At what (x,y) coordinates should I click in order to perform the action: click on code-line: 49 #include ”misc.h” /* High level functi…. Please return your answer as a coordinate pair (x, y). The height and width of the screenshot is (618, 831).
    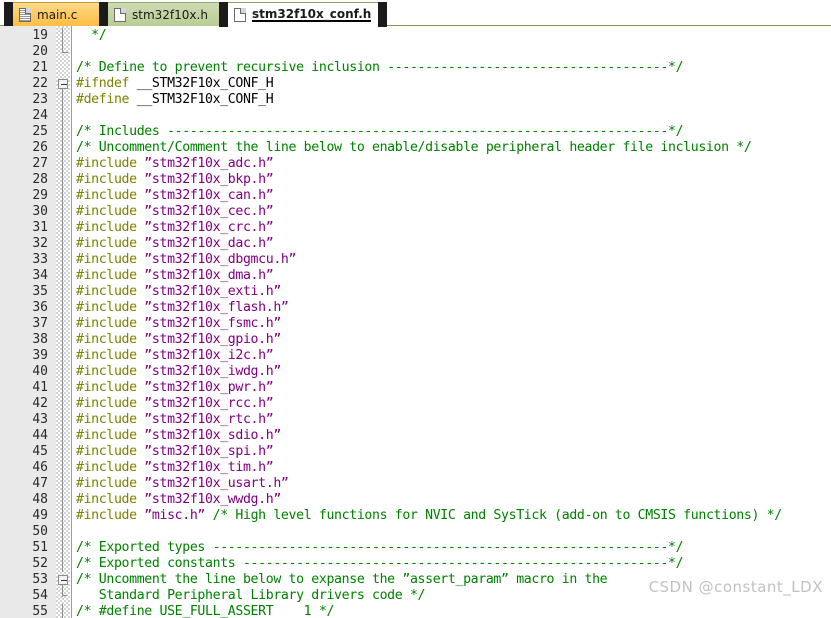
    Looking at the image, I should click on (415, 516).